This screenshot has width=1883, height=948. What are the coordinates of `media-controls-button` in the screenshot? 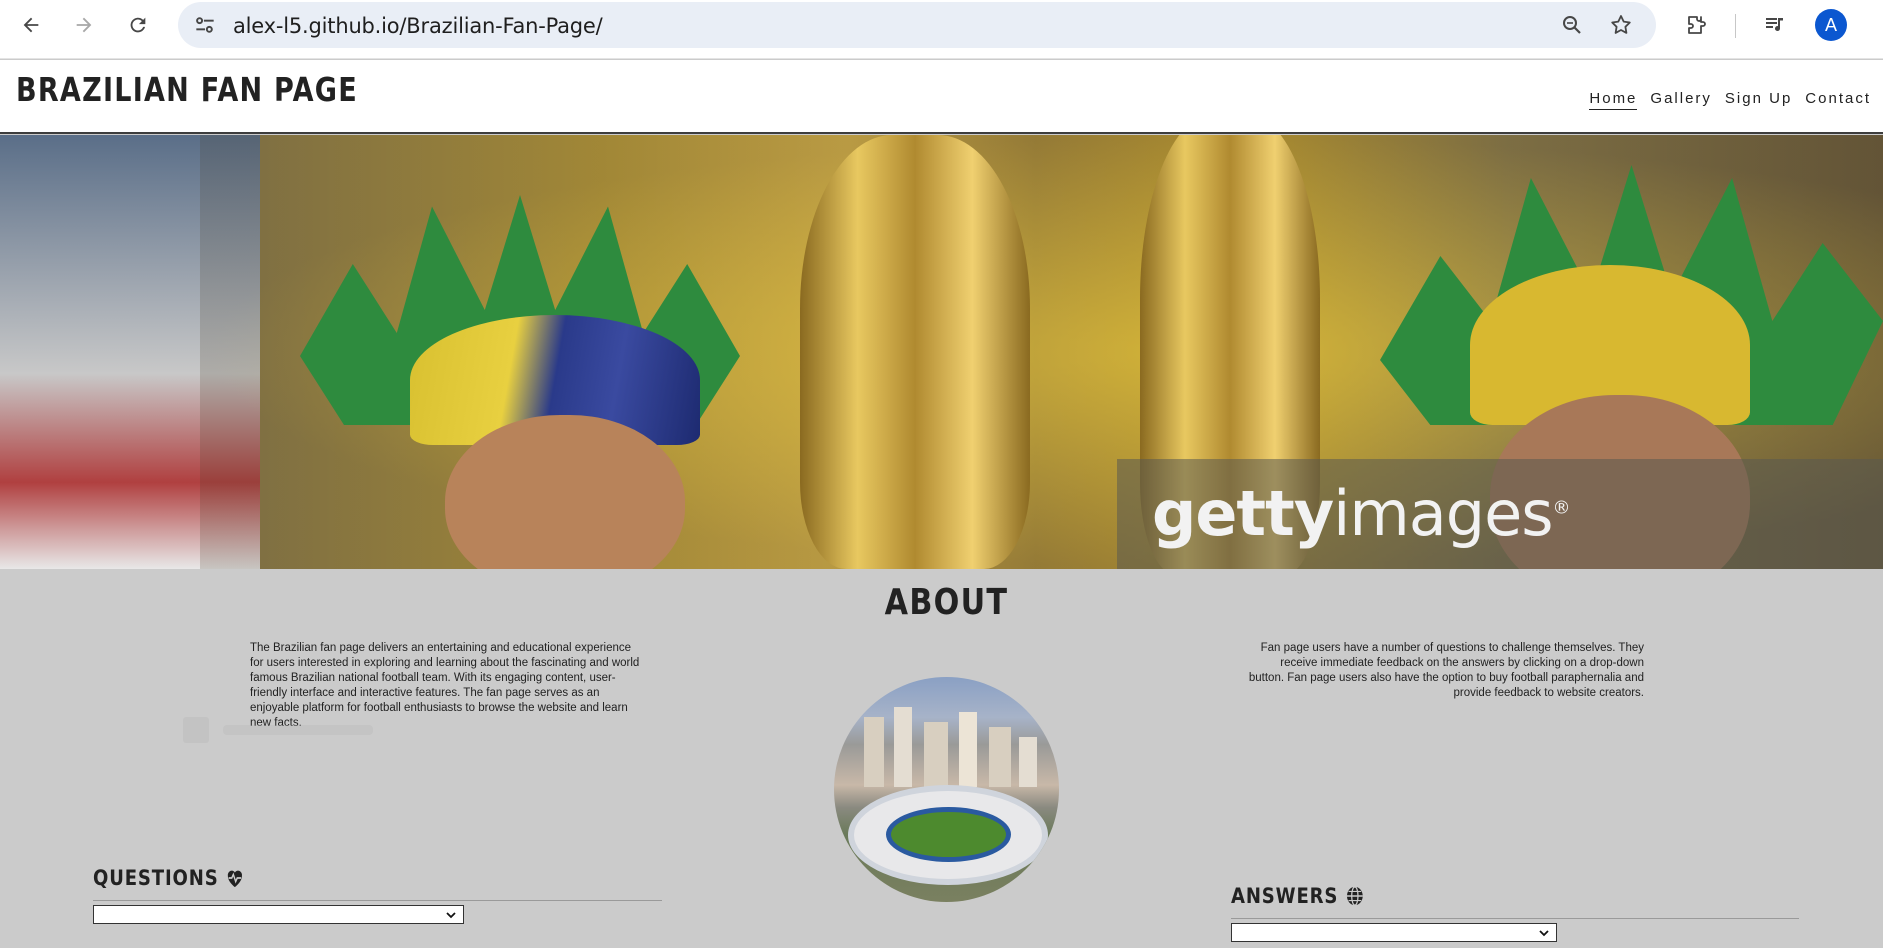 It's located at (1775, 25).